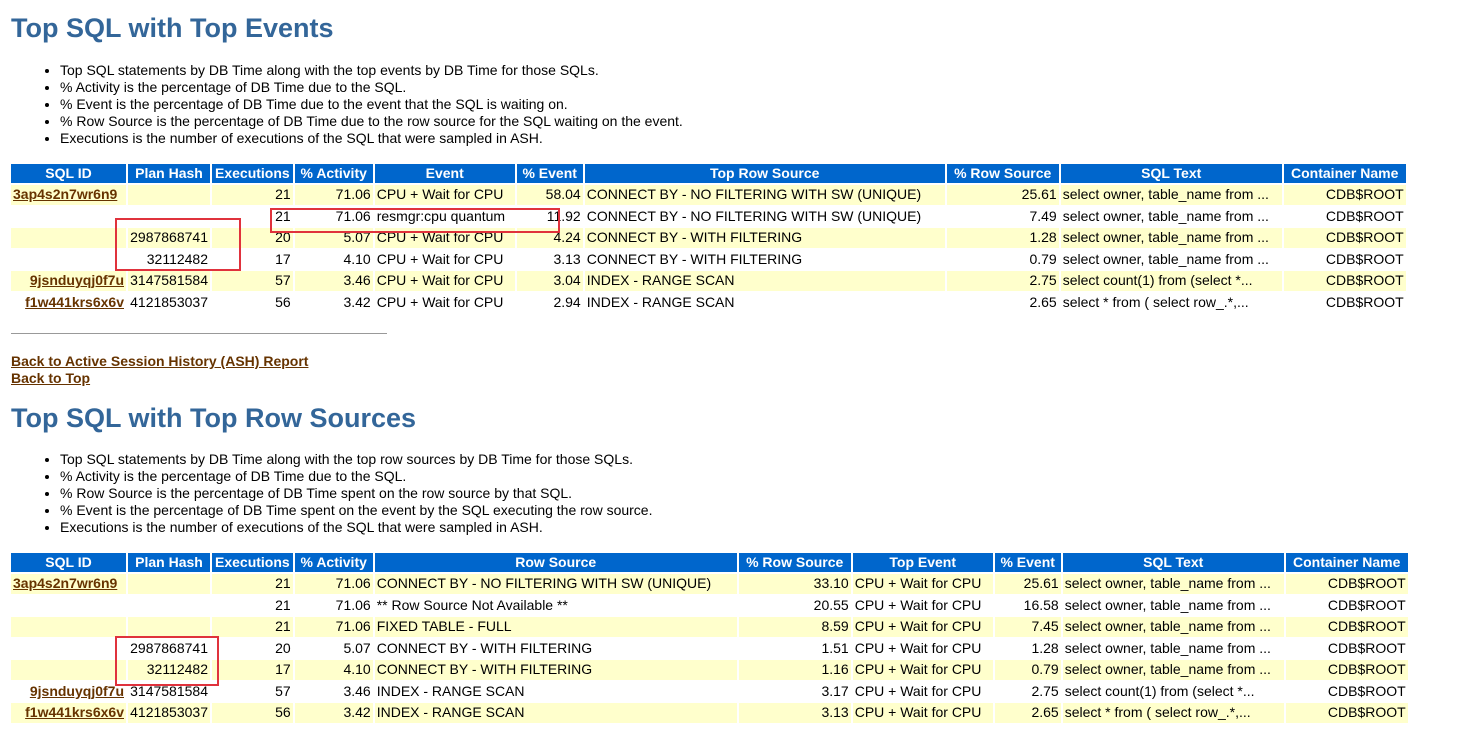  I want to click on back-to-top-link: Back to Top, so click(159, 378).